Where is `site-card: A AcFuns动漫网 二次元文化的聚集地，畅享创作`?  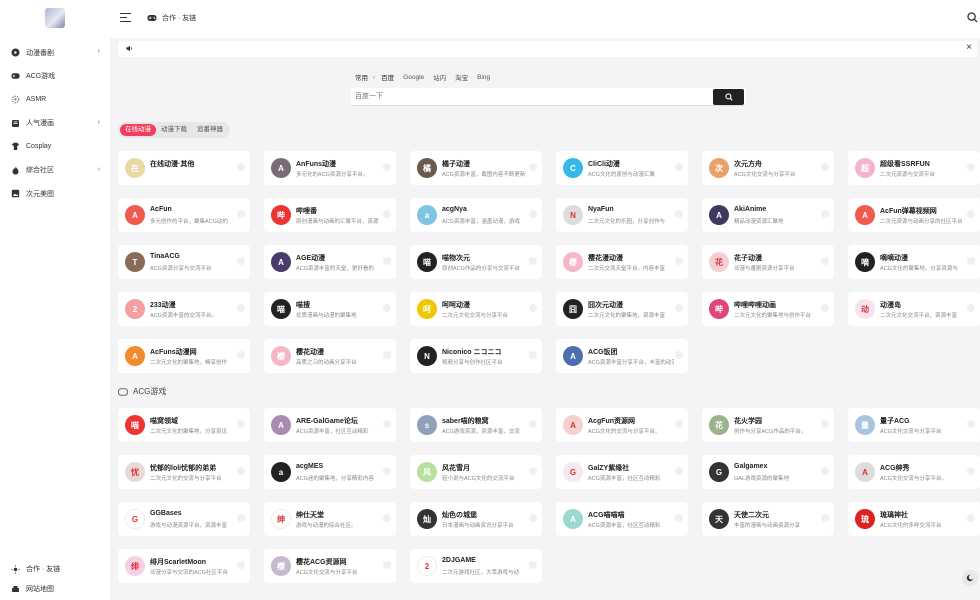 site-card: A AcFuns动漫网 二次元文化的聚集地，畅享创作 is located at coordinates (184, 356).